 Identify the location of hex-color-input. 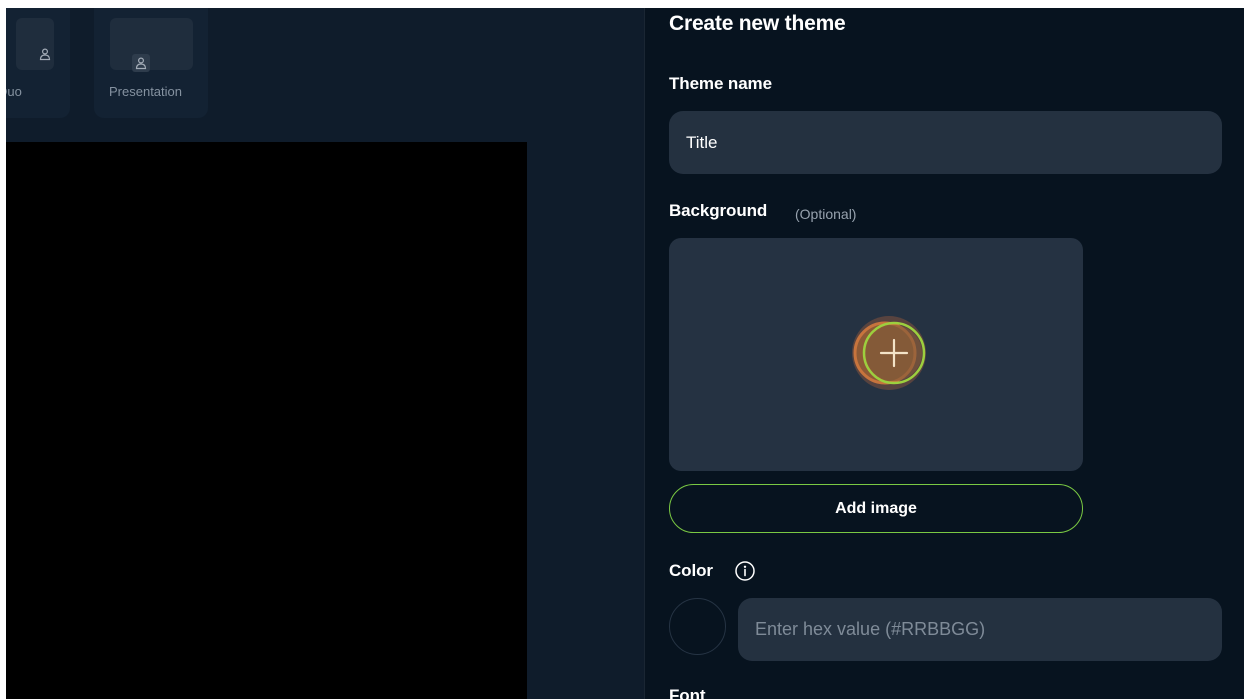
(980, 629).